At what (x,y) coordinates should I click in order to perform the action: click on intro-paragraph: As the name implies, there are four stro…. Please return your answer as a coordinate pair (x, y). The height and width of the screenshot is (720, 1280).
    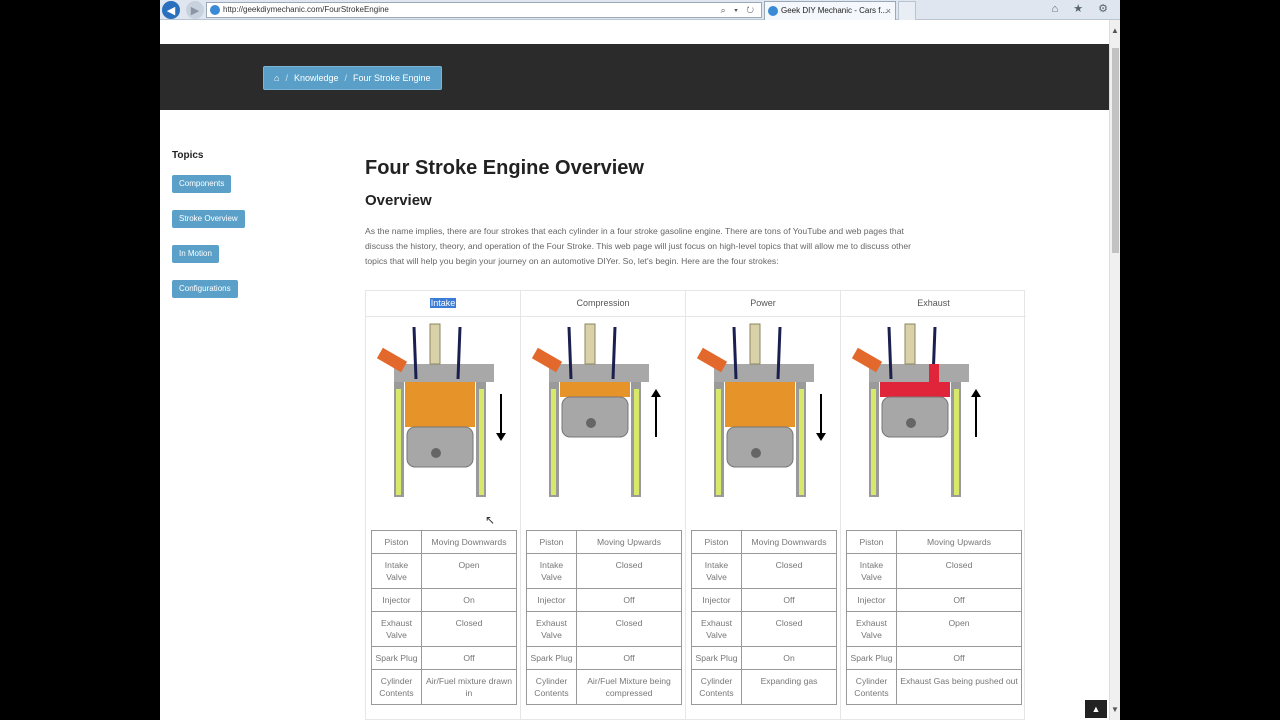
    Looking at the image, I should click on (638, 246).